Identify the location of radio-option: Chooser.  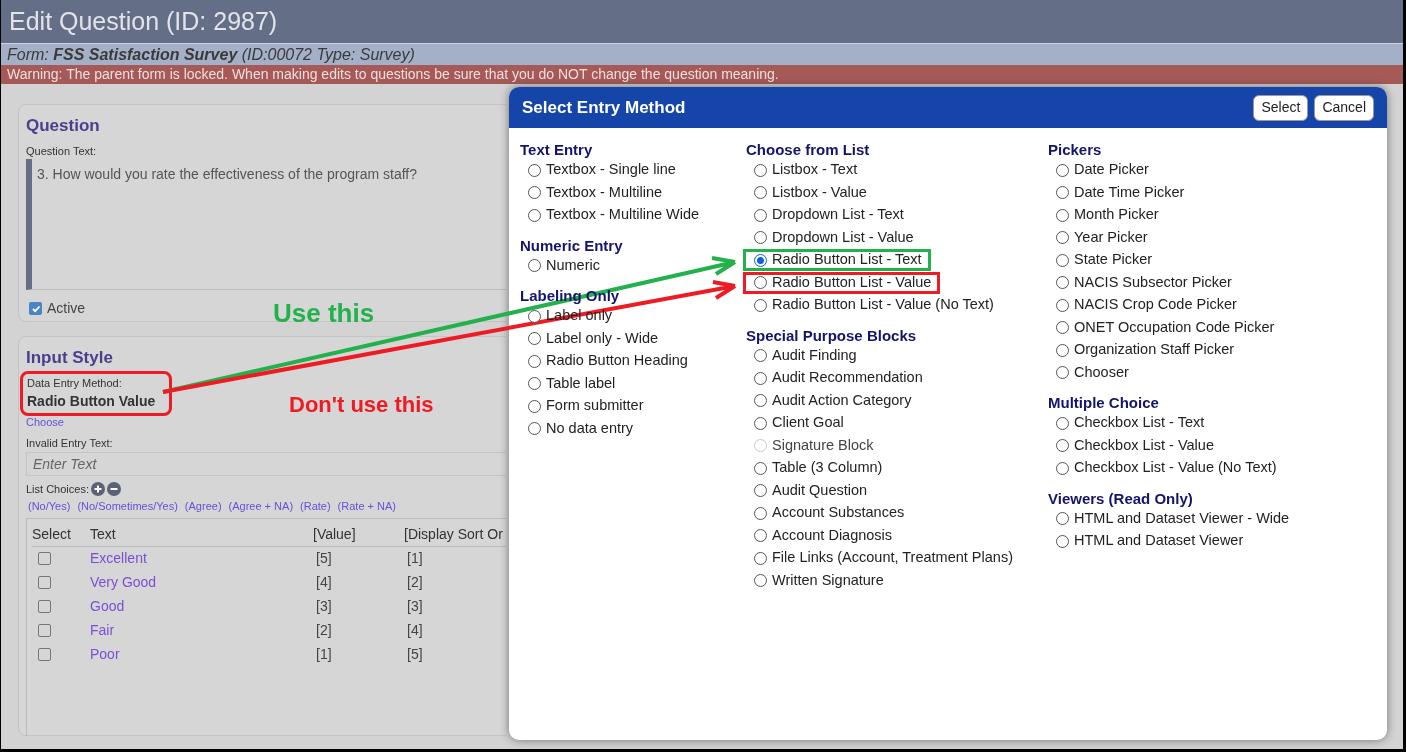
(1091, 372).